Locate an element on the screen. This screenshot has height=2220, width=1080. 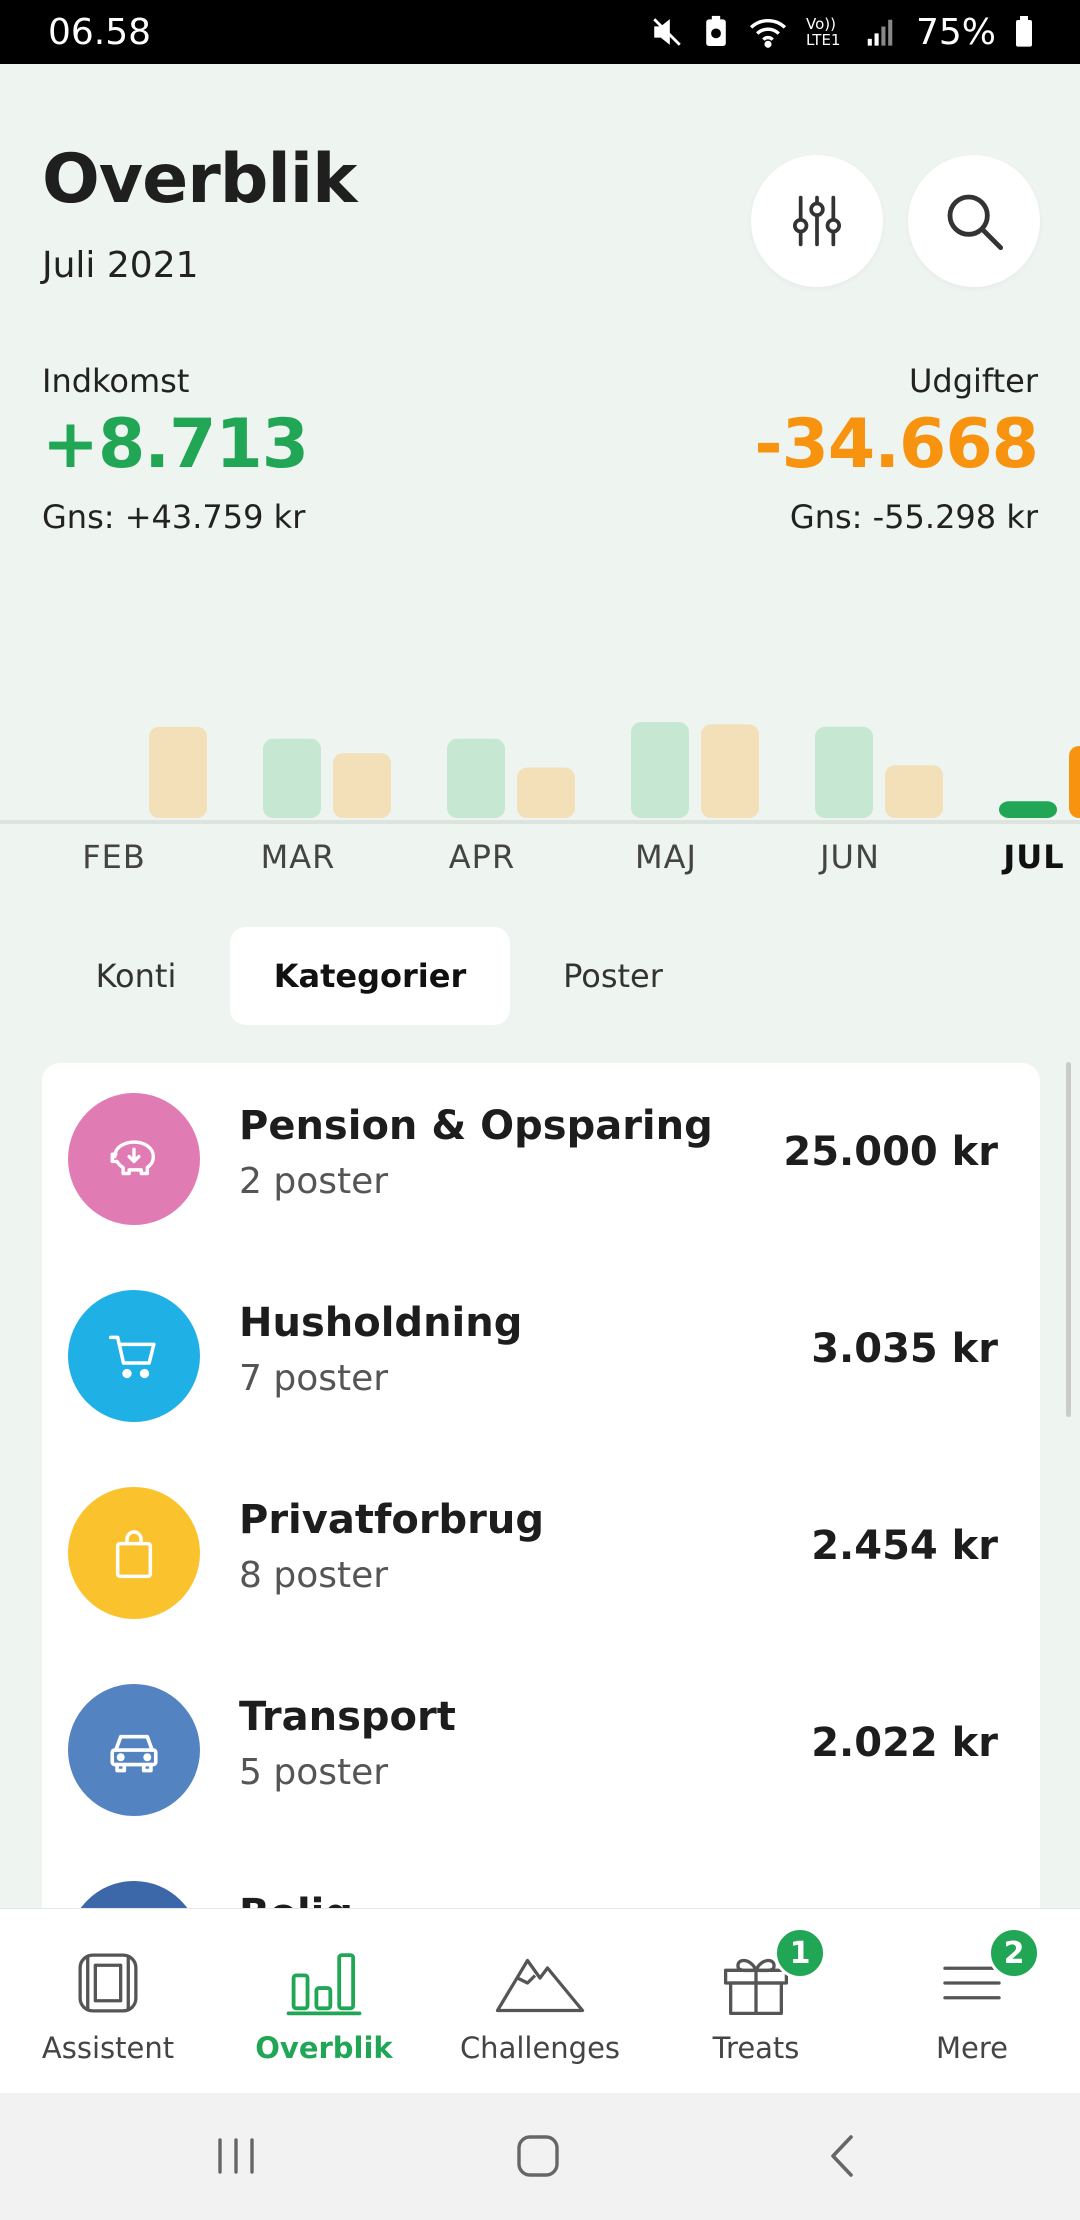
nav-assistent: Assistent is located at coordinates (108, 2001).